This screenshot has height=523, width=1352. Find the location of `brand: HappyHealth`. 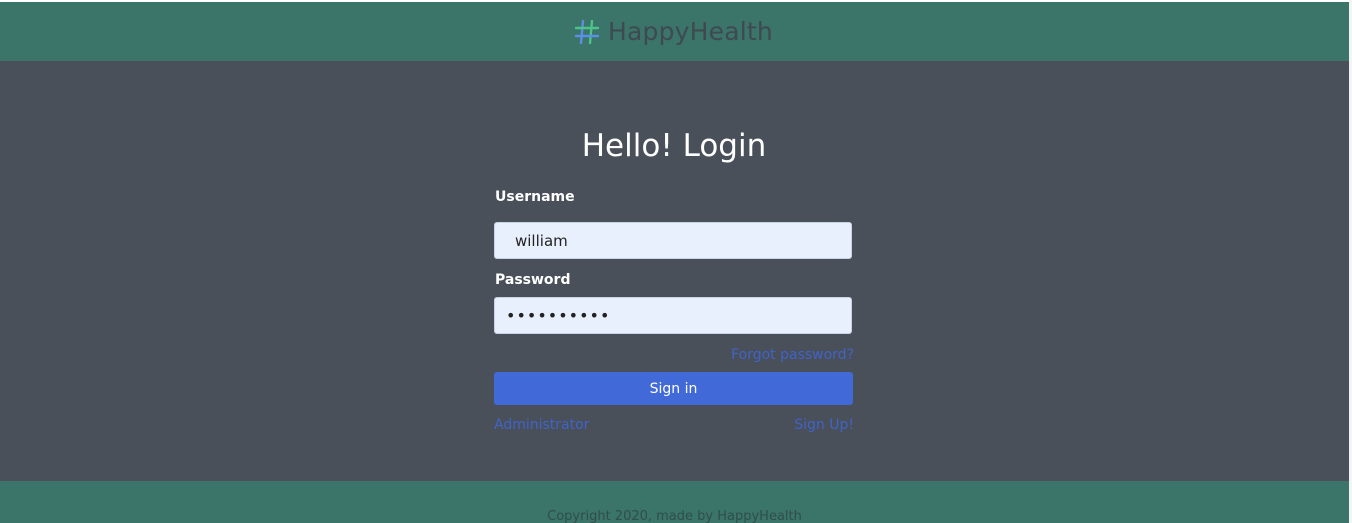

brand: HappyHealth is located at coordinates (673, 31).